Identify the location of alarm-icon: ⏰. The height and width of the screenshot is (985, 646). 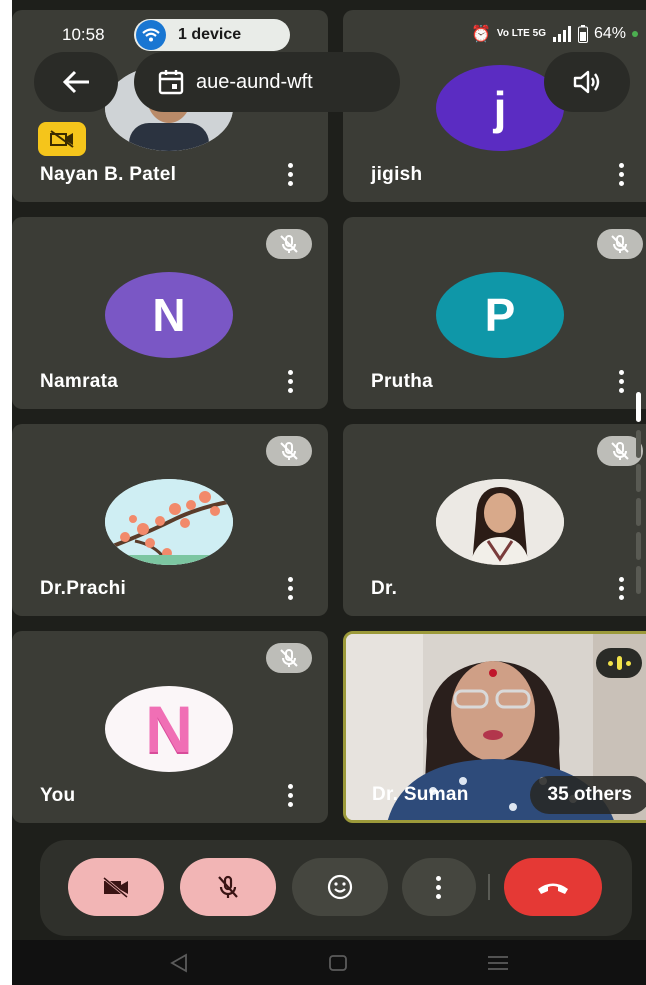
(480, 34).